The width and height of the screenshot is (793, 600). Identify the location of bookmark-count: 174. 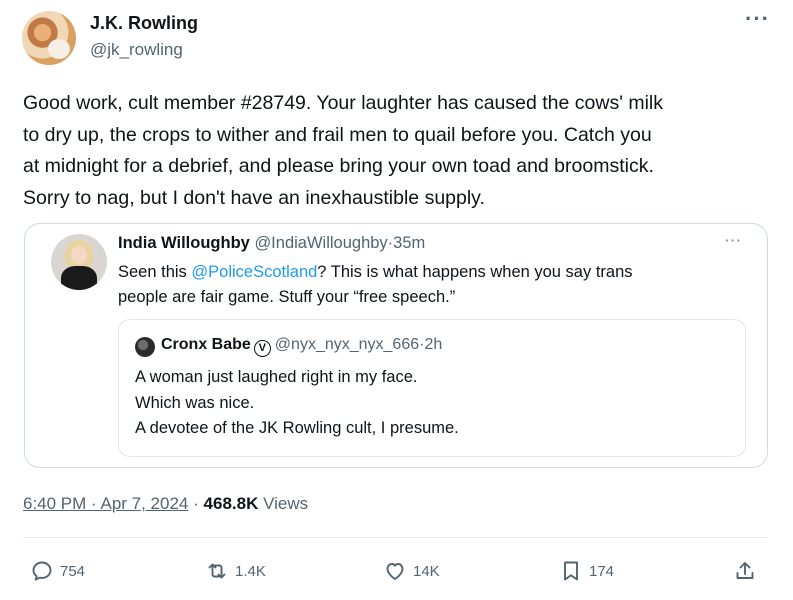
(602, 571).